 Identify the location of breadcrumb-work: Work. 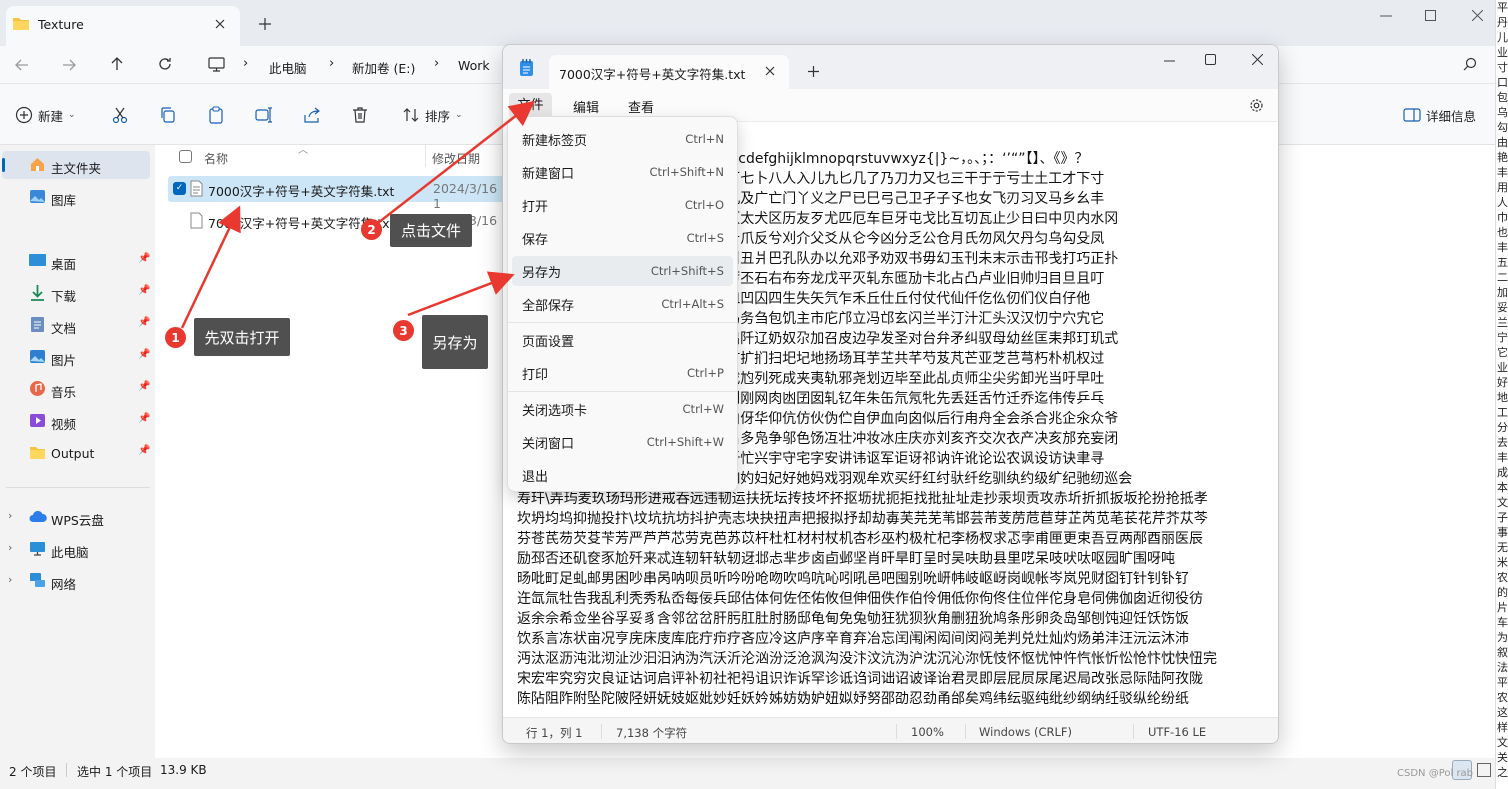
(474, 65).